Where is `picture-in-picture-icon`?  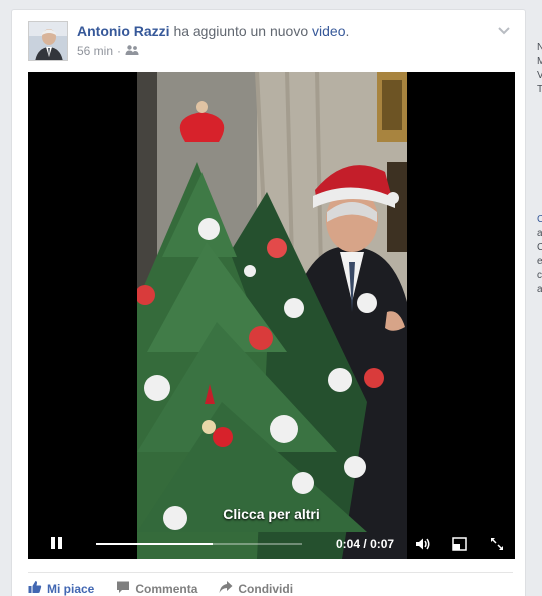 picture-in-picture-icon is located at coordinates (460, 544).